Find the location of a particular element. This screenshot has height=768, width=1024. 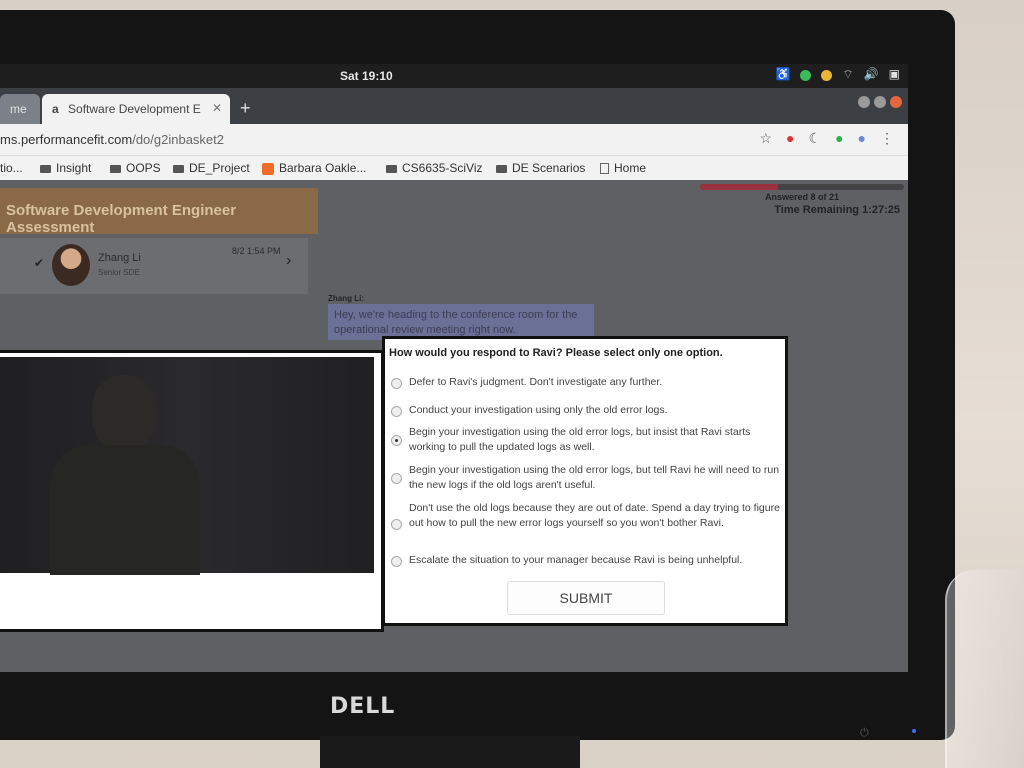

progress-section: Answered 8 of 21 is located at coordinates (802, 193).